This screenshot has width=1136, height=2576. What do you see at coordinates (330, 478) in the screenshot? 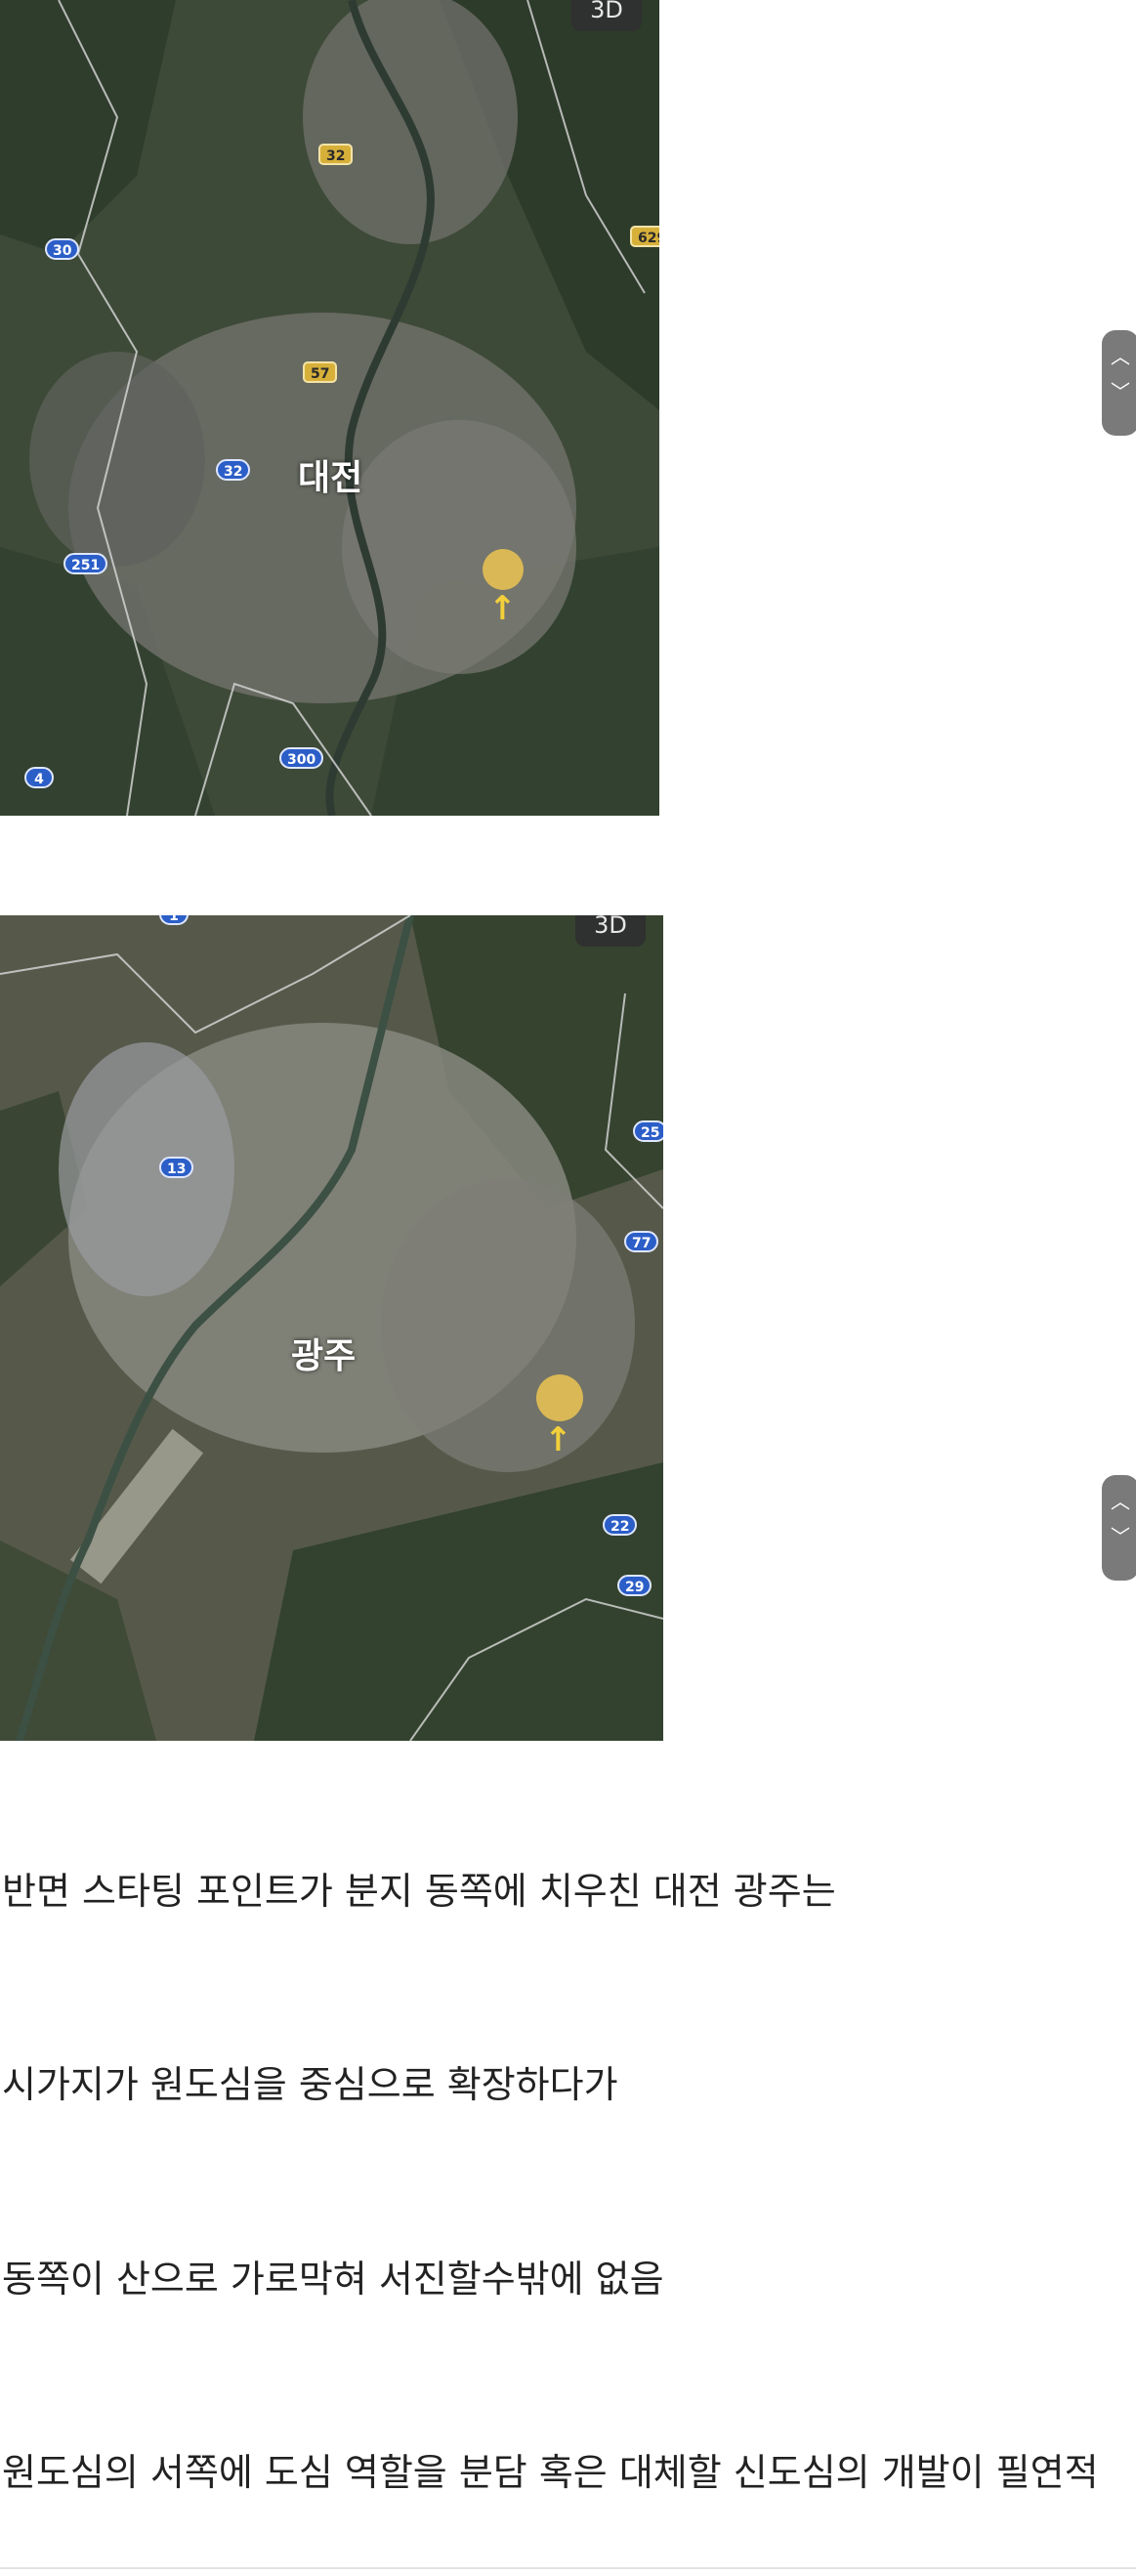
I see `city-label: 대전` at bounding box center [330, 478].